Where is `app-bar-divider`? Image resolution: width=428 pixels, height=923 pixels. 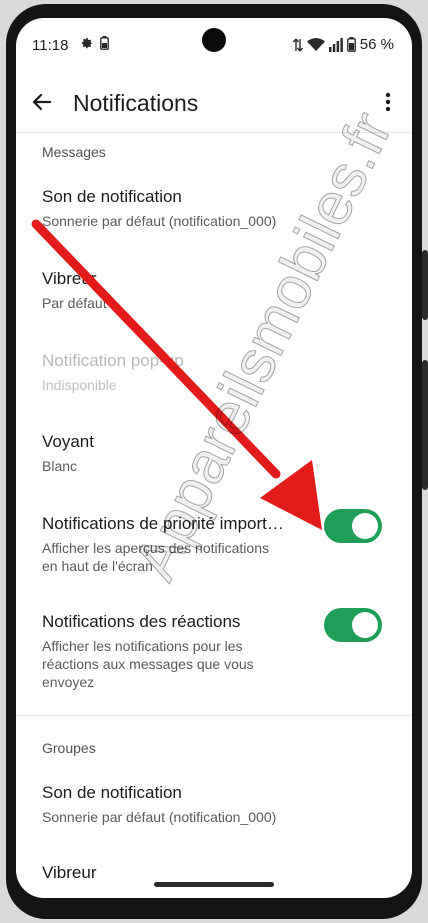 app-bar-divider is located at coordinates (214, 132).